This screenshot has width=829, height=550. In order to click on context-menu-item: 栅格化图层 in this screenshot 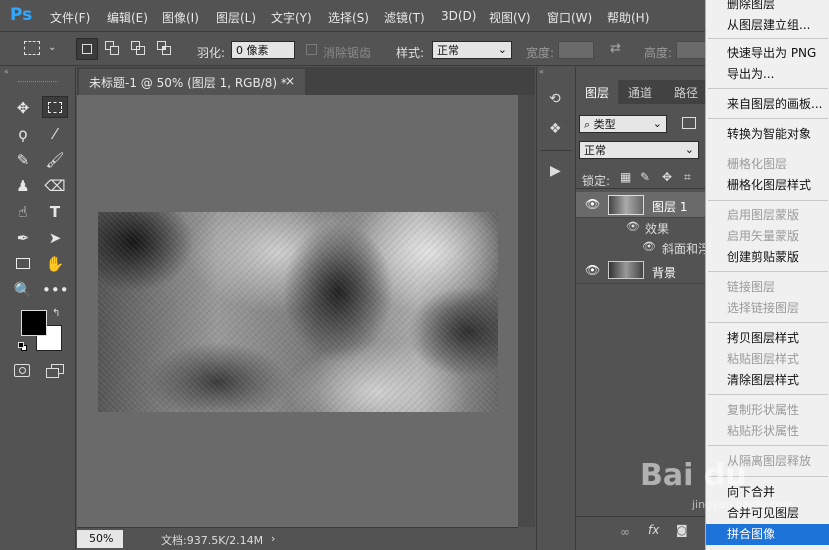, I will do `click(757, 164)`.